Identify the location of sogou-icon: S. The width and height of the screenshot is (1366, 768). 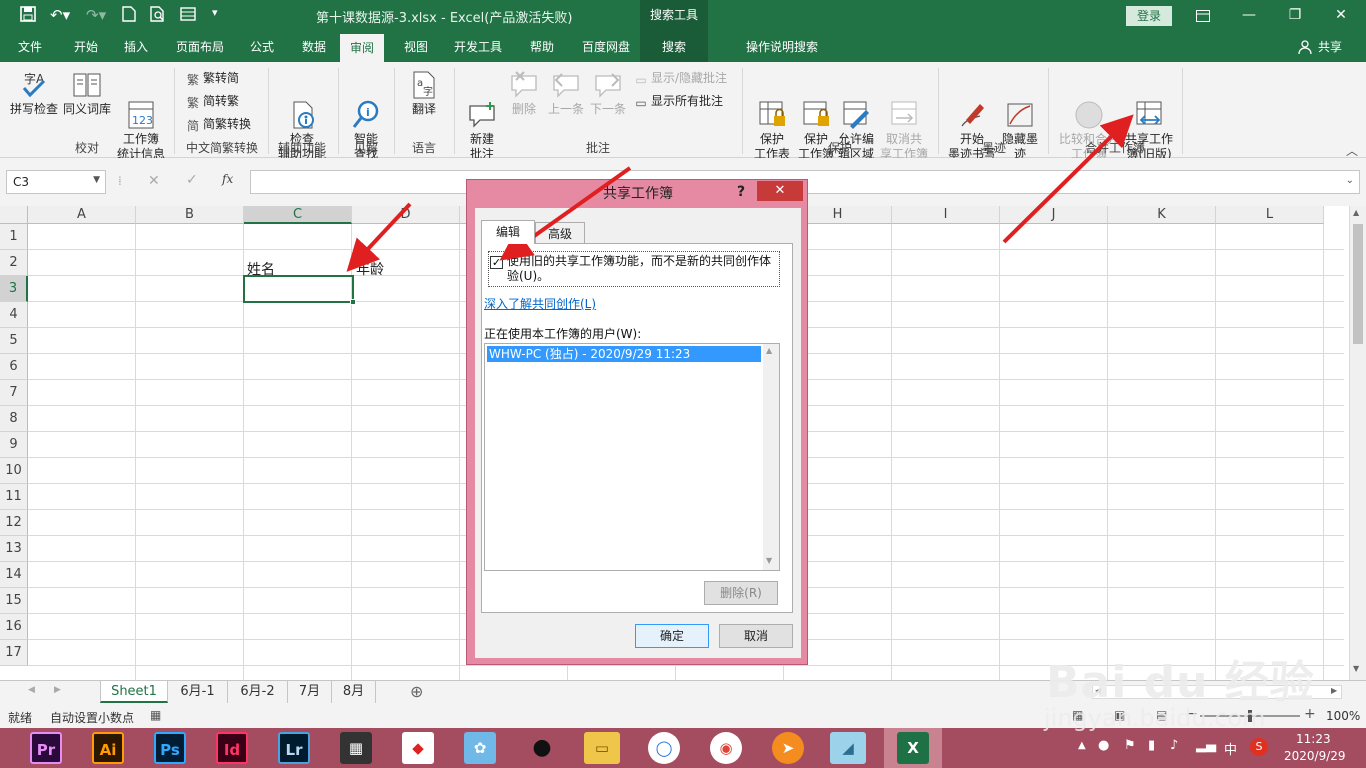
(1259, 747).